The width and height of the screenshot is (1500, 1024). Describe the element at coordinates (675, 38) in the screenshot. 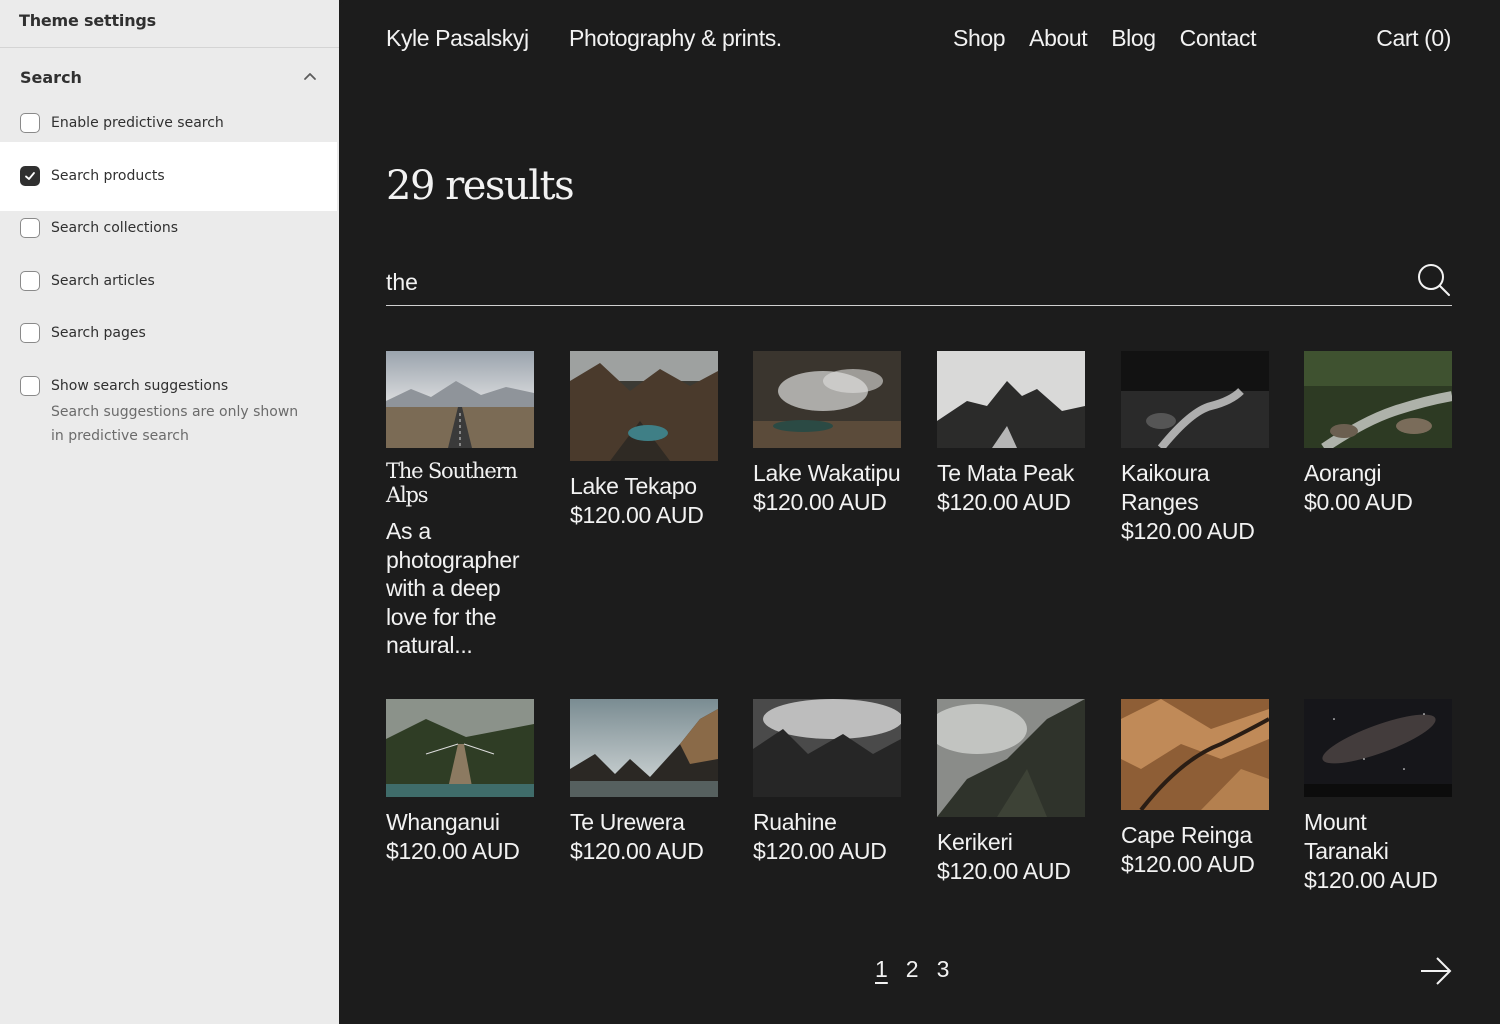

I see `tagline: Photography & prints.` at that location.